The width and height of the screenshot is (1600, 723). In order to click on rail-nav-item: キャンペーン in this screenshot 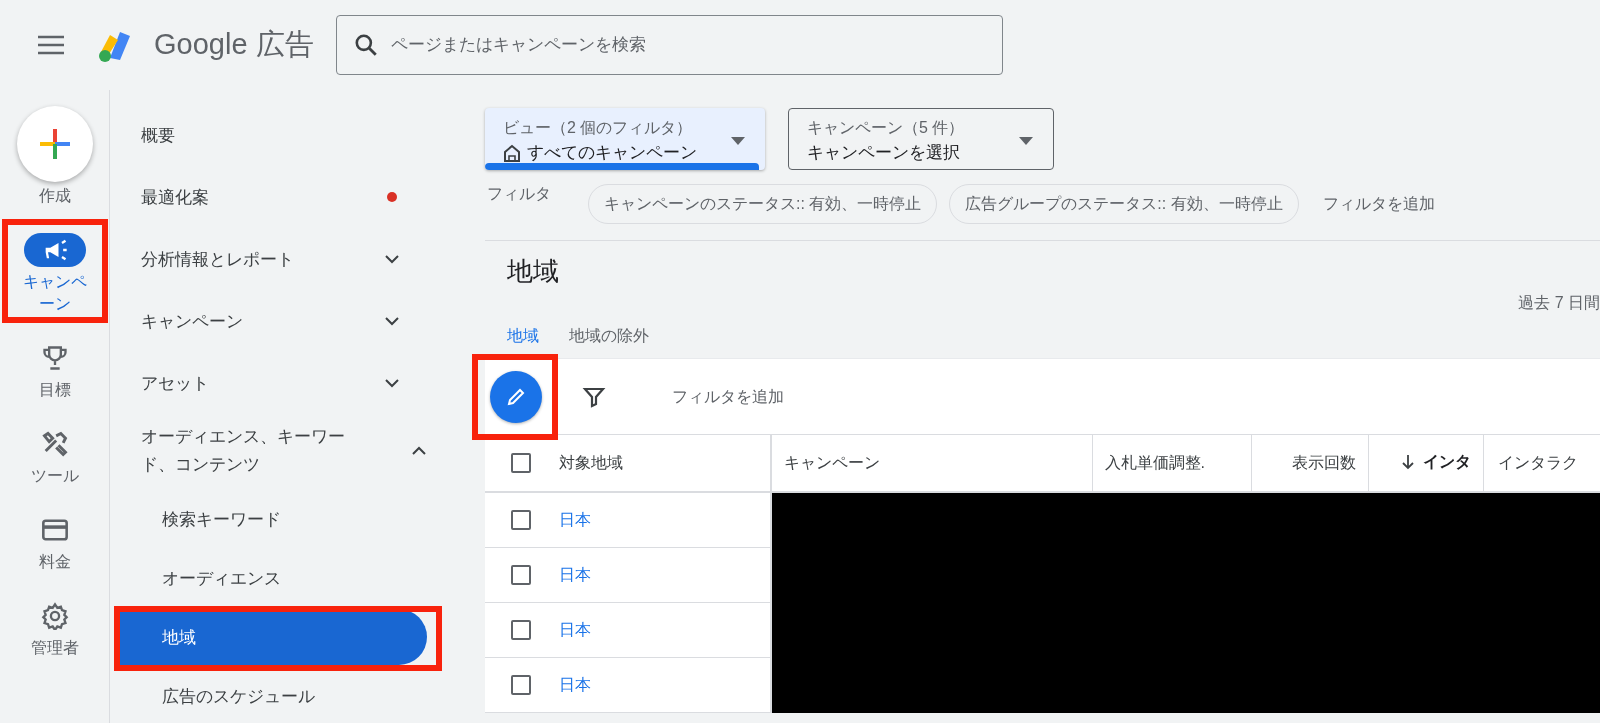, I will do `click(54, 274)`.